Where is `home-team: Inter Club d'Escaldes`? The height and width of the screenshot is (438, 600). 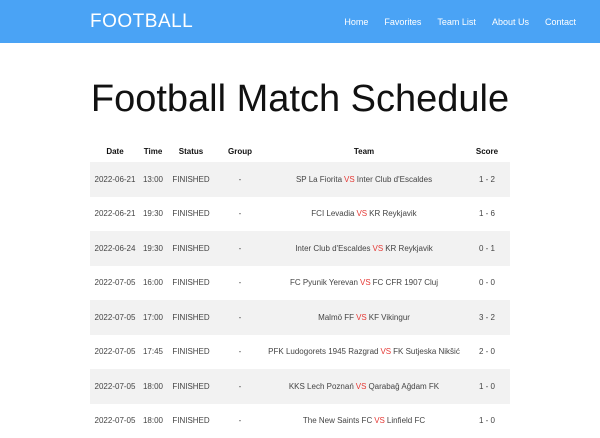 home-team: Inter Club d'Escaldes is located at coordinates (332, 248).